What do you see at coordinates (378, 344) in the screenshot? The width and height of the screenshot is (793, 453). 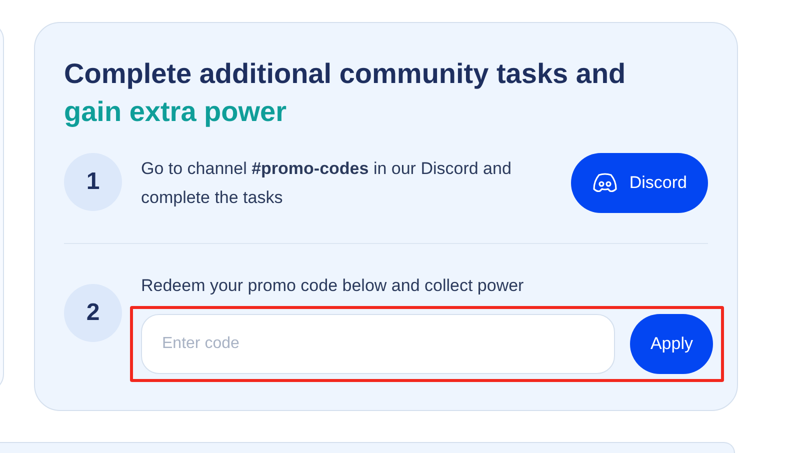 I see `code-input: Enter code` at bounding box center [378, 344].